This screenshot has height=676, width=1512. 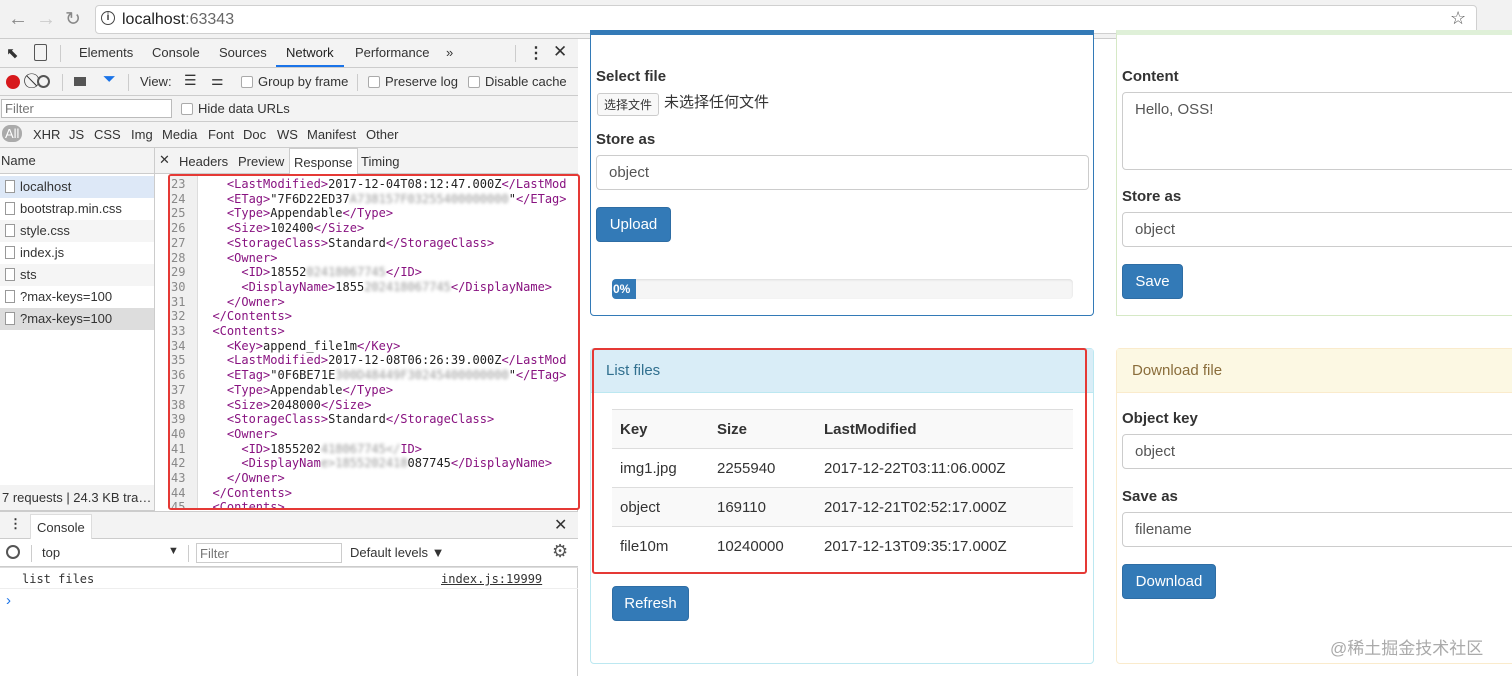 I want to click on context-select: top, so click(x=51, y=552).